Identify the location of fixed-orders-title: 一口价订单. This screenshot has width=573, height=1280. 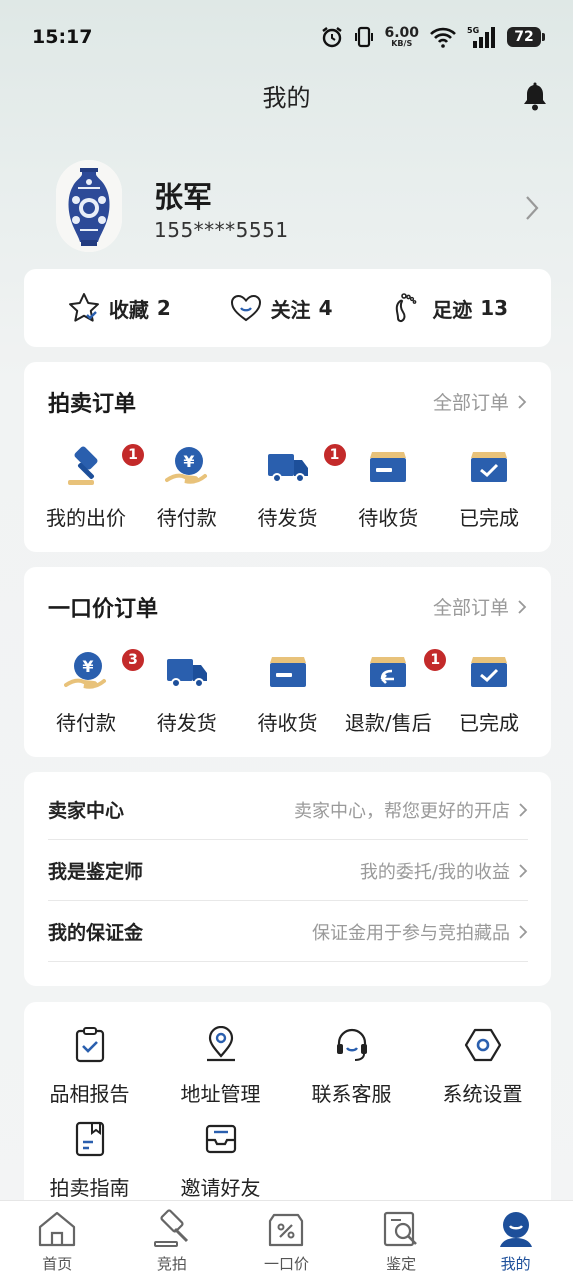
(103, 609).